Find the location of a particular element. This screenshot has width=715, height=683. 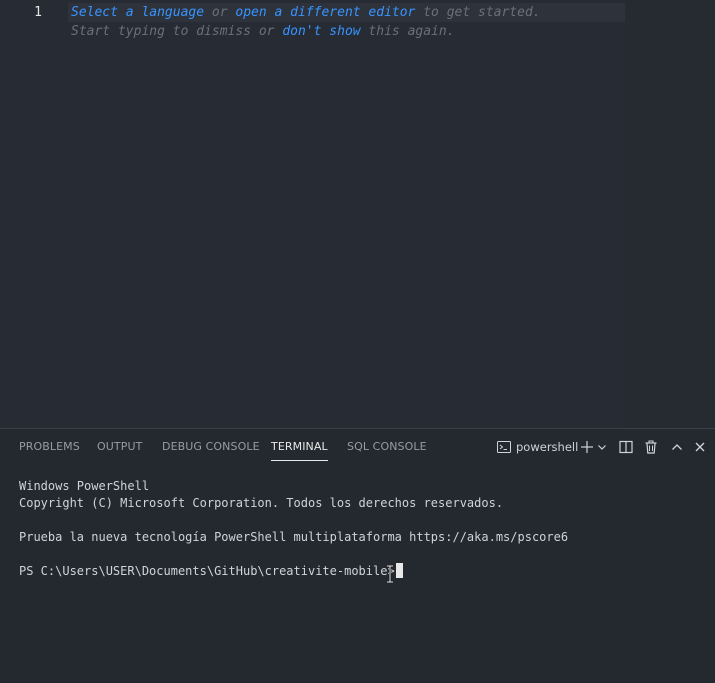

tab-problems: PROBLEMS is located at coordinates (49, 447).